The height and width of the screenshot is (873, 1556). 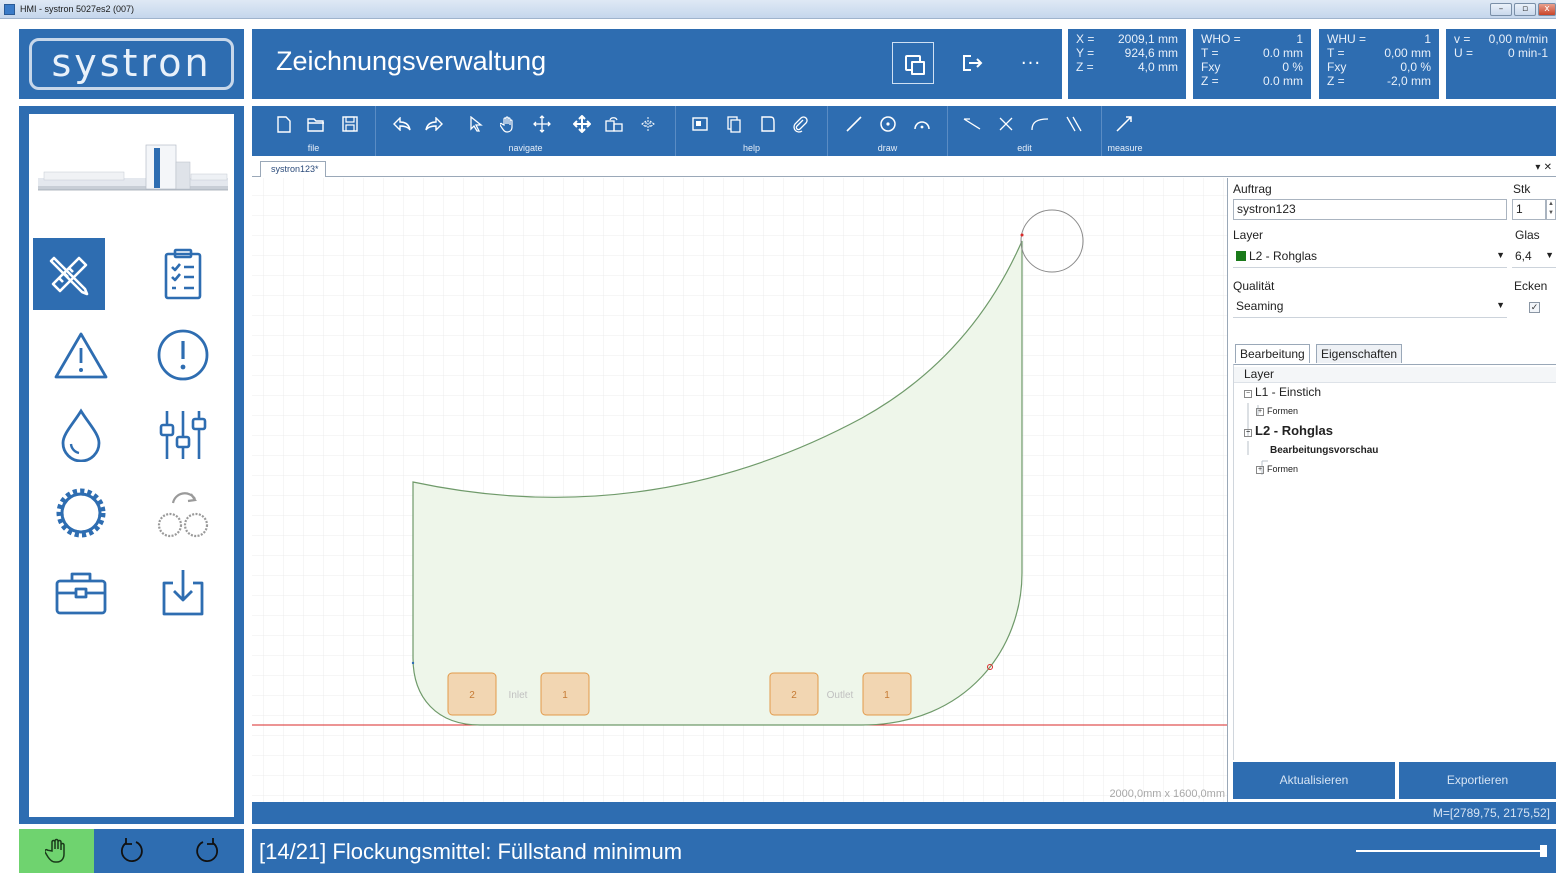 I want to click on line-icon, so click(x=854, y=124).